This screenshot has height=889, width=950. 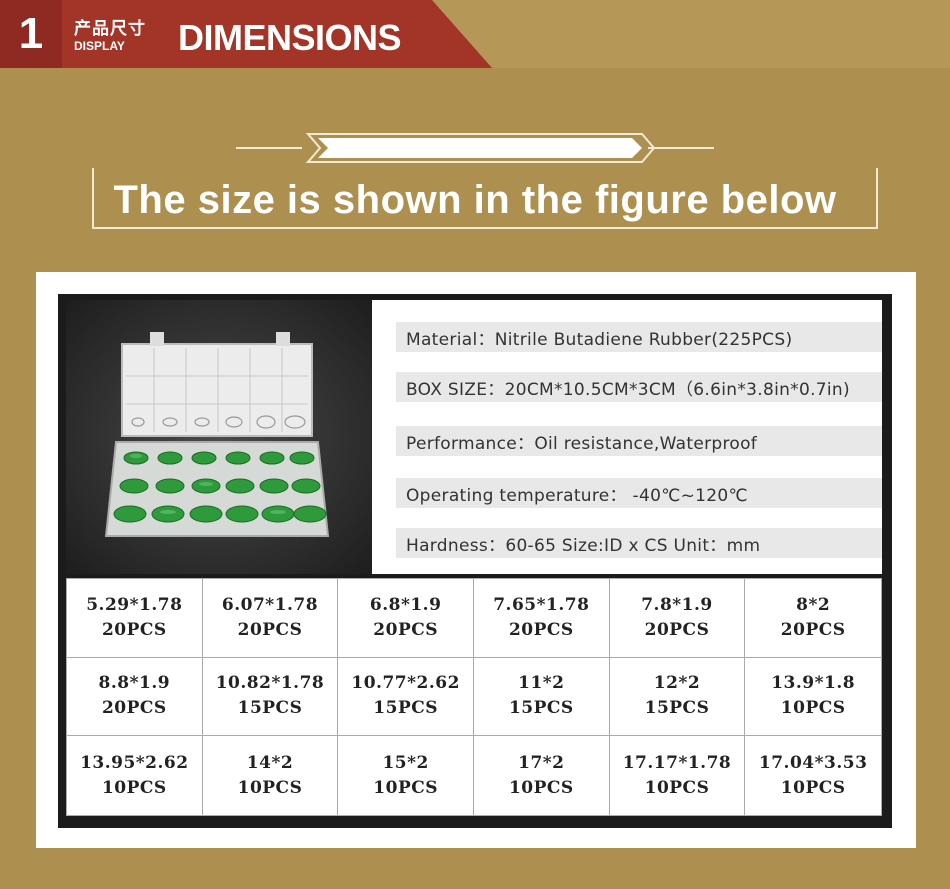 What do you see at coordinates (99, 46) in the screenshot?
I see `header-en-label: DISPLAY` at bounding box center [99, 46].